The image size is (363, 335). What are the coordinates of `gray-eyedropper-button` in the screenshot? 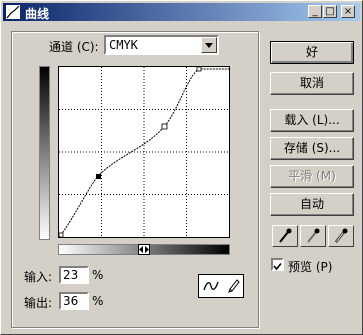 It's located at (313, 236).